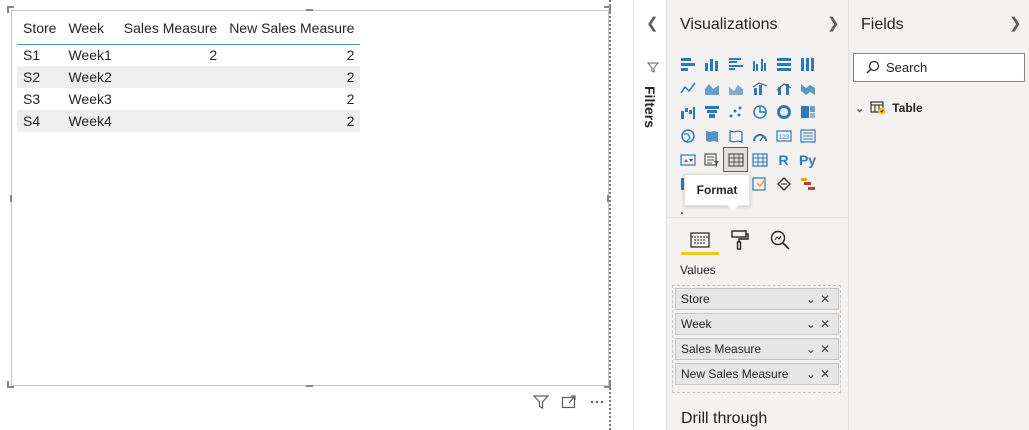 This screenshot has height=430, width=1029. What do you see at coordinates (213, 55) in the screenshot?
I see `cell-sales-measure: 2` at bounding box center [213, 55].